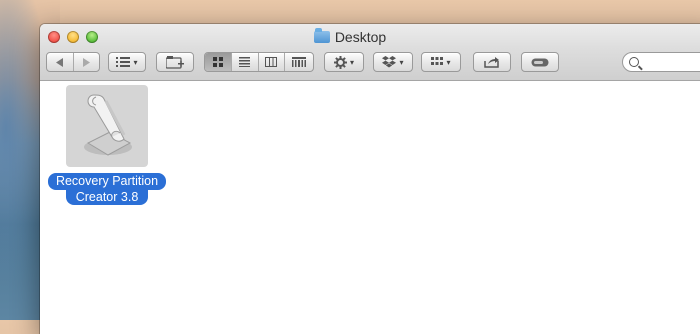 This screenshot has width=700, height=334. I want to click on grid-options-menu-button: ▾, so click(441, 62).